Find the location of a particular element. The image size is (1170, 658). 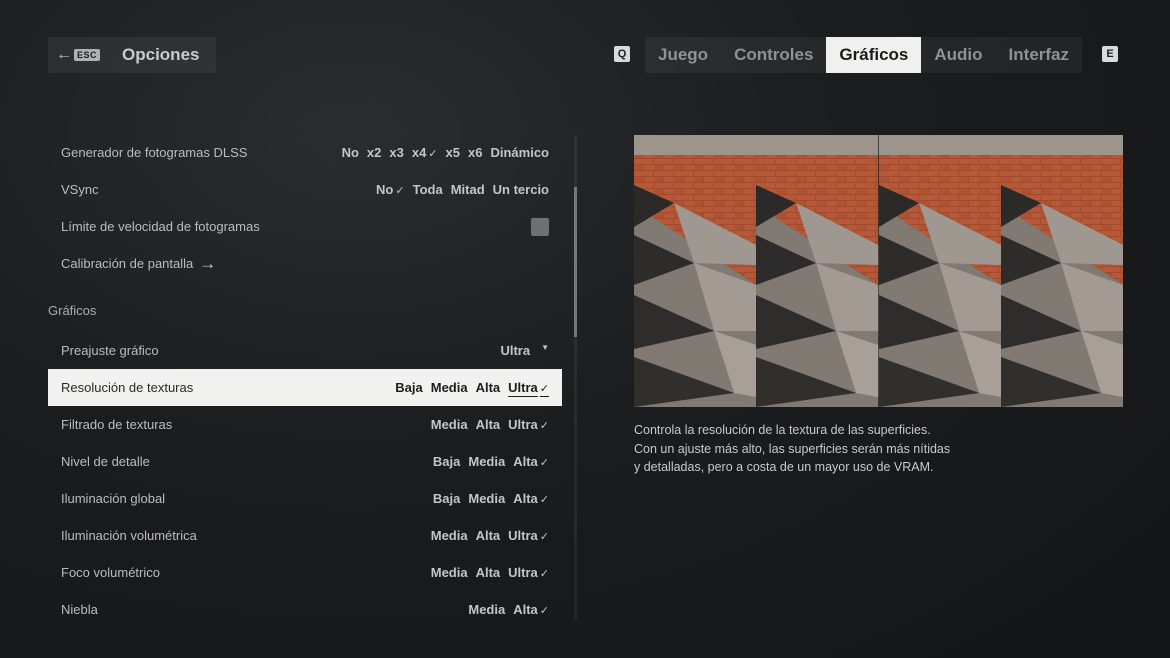

setting-label: Filtrado de texturas is located at coordinates (117, 424).